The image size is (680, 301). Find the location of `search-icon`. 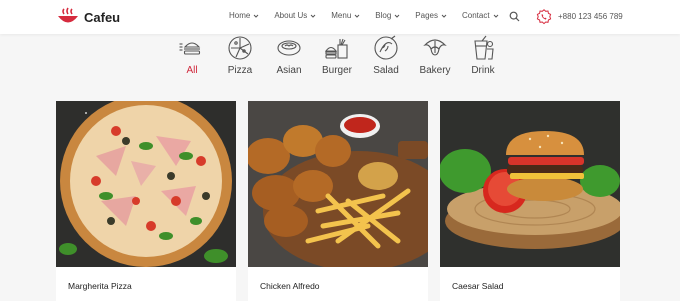

search-icon is located at coordinates (514, 16).